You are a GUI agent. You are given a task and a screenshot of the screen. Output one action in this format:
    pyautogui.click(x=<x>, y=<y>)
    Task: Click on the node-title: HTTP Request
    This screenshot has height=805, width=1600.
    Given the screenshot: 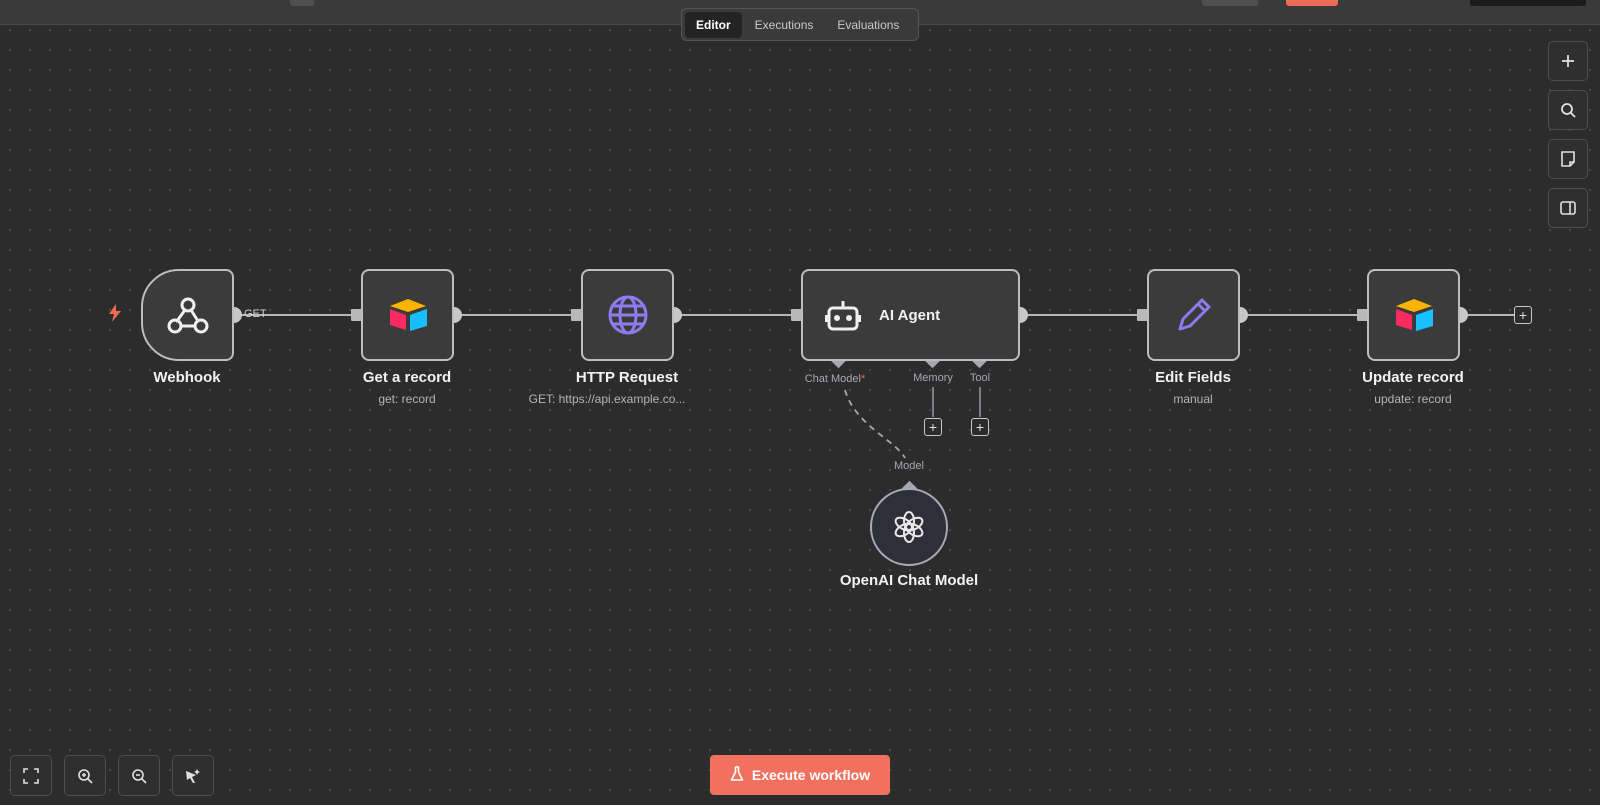 What is the action you would take?
    pyautogui.click(x=627, y=377)
    